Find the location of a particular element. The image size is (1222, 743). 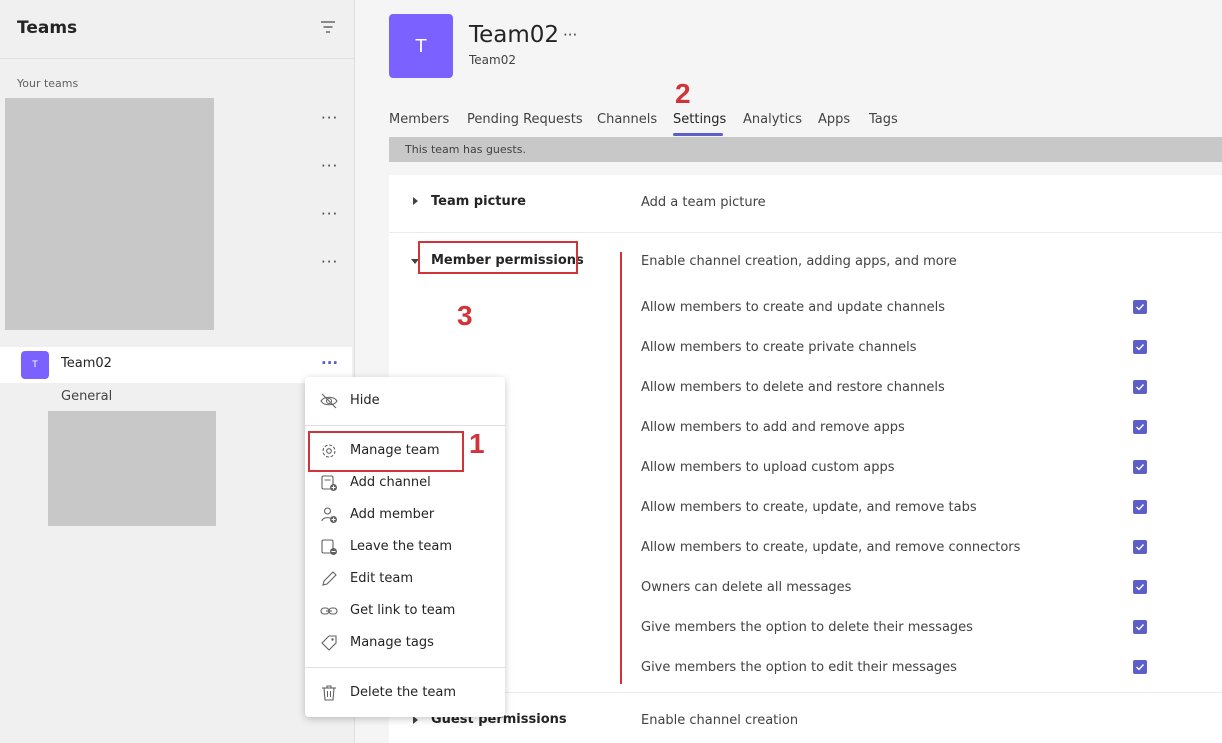

tab-tags: Tags is located at coordinates (883, 119).